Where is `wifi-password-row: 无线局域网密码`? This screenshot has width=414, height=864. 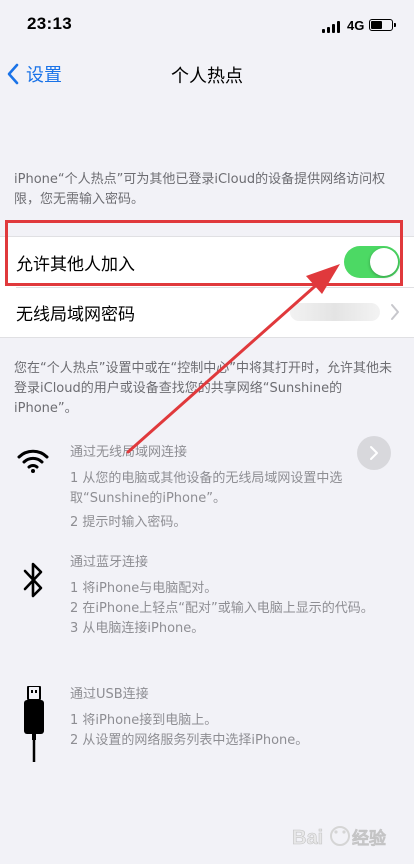 wifi-password-row: 无线局域网密码 is located at coordinates (207, 312).